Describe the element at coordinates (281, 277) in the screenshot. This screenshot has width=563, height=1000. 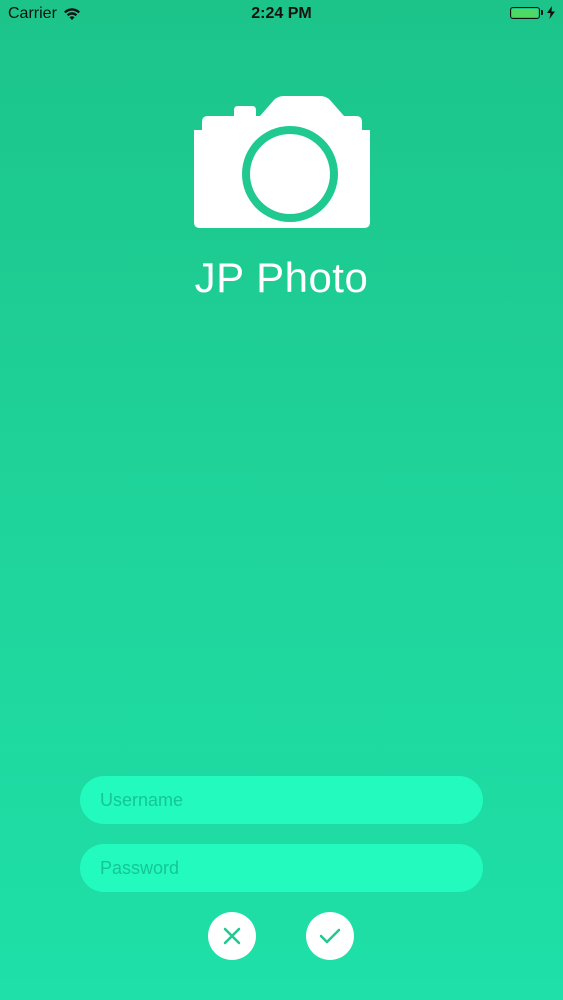
I see `app-title: JP Photo` at that location.